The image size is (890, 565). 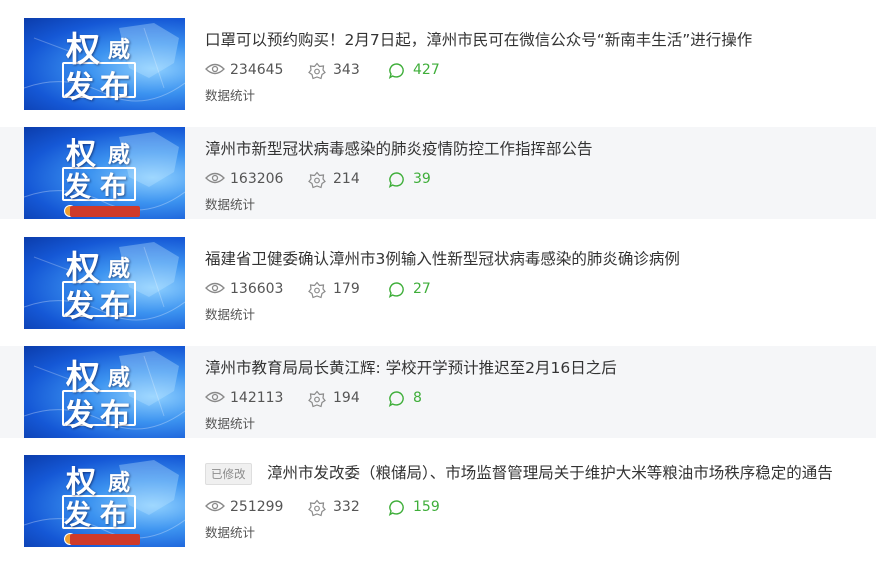 I want to click on modified-badge: 已修改, so click(x=228, y=474).